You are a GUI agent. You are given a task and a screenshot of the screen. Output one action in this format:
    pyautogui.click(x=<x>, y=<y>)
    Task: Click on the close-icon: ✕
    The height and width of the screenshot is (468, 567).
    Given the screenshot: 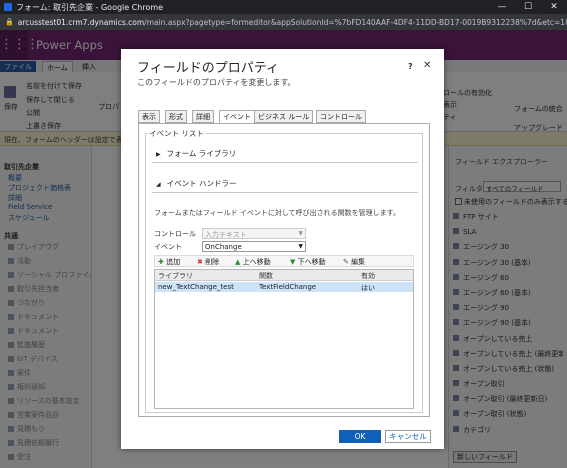 What is the action you would take?
    pyautogui.click(x=427, y=65)
    